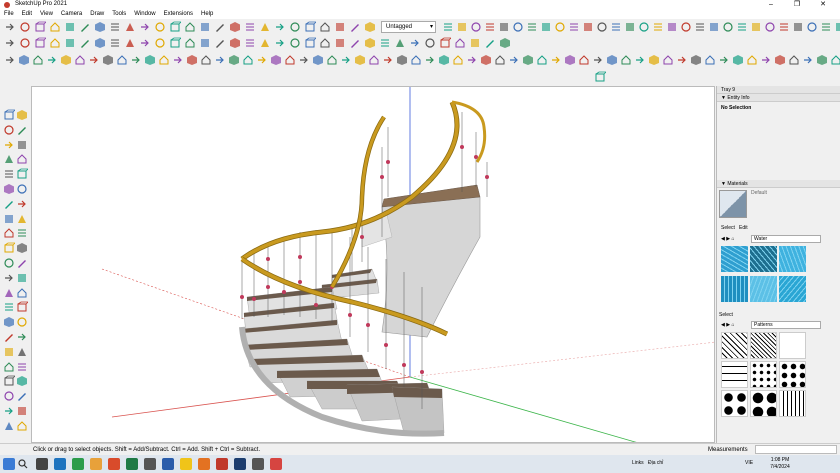  I want to click on tag-selector: Untagged ▾, so click(408, 27).